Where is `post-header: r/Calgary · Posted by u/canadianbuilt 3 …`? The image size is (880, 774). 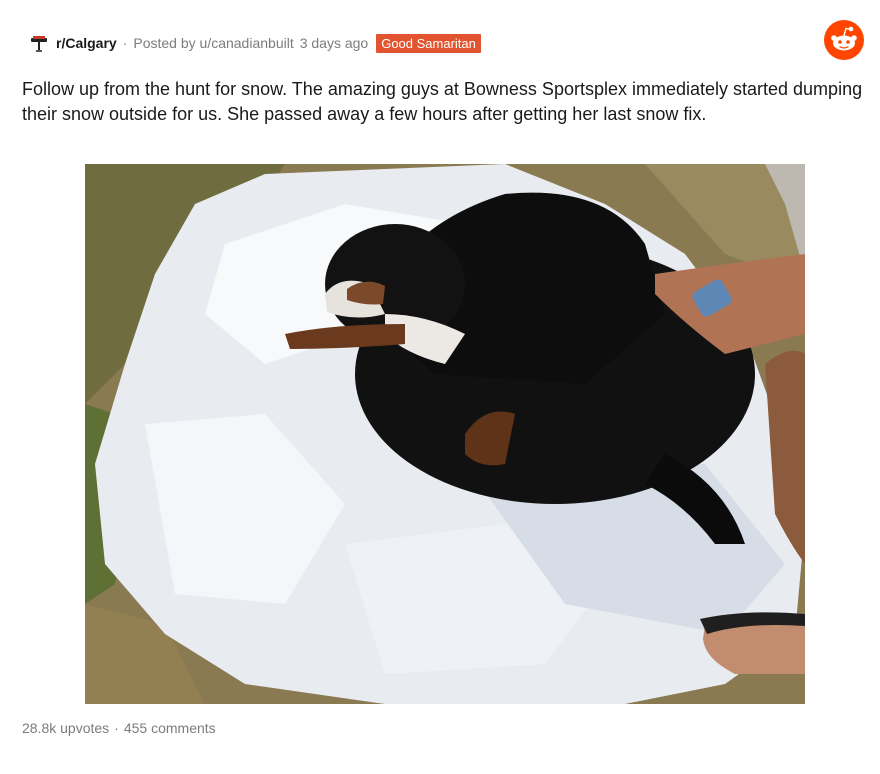
post-header: r/Calgary · Posted by u/canadianbuilt 3 … is located at coordinates (444, 43).